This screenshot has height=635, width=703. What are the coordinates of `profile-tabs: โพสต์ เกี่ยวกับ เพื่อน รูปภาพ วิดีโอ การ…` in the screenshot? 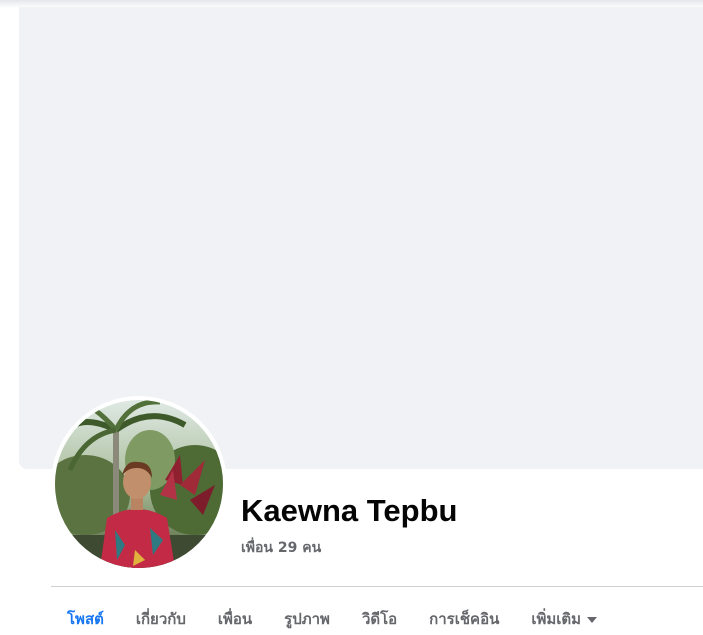 It's located at (332, 616).